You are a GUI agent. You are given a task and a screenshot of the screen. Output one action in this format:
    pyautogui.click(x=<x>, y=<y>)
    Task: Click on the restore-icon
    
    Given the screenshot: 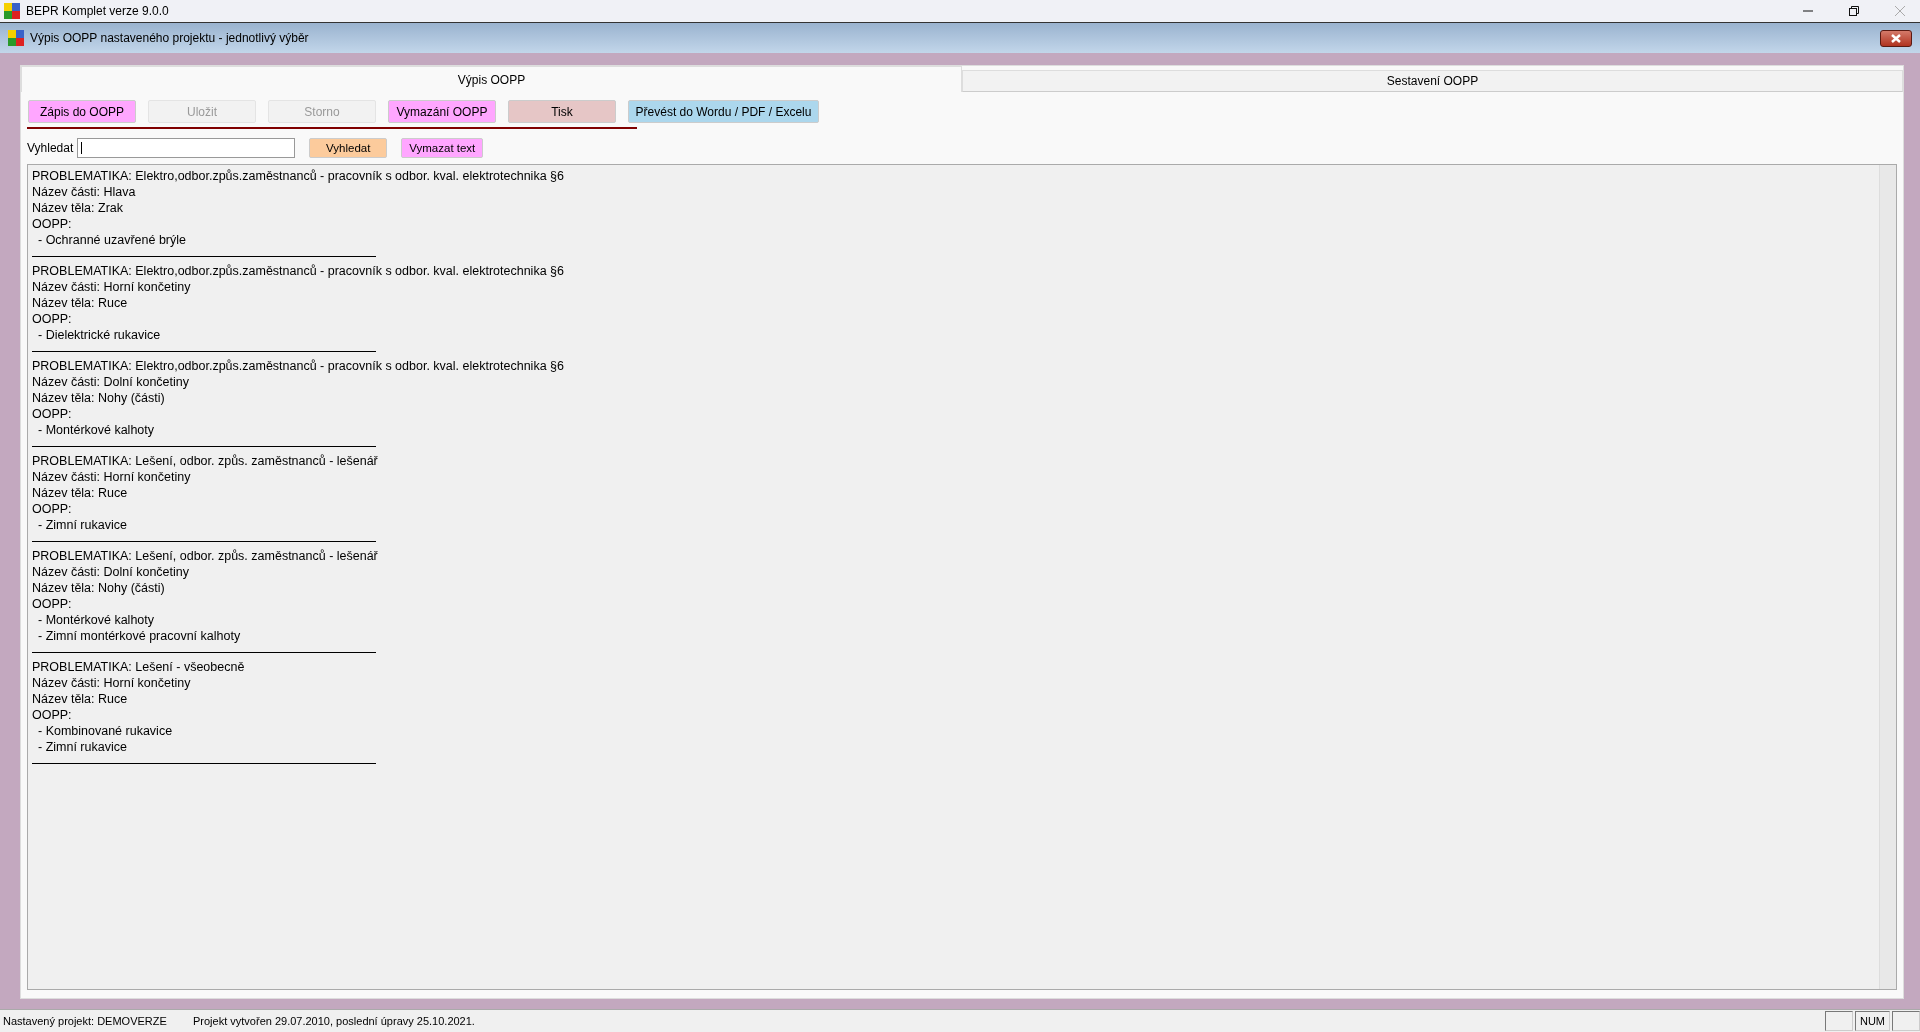 What is the action you would take?
    pyautogui.click(x=1854, y=11)
    